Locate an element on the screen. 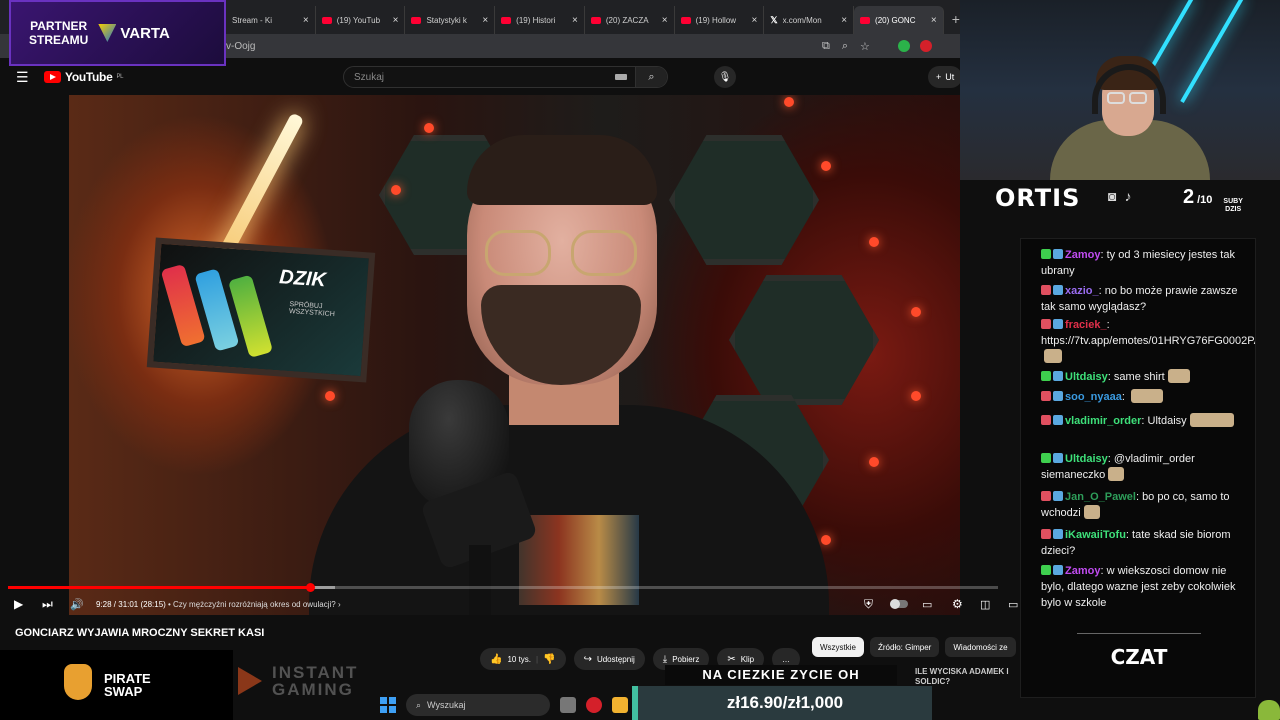 This screenshot has width=1280, height=720. chevron-right-icon: › is located at coordinates (338, 604).